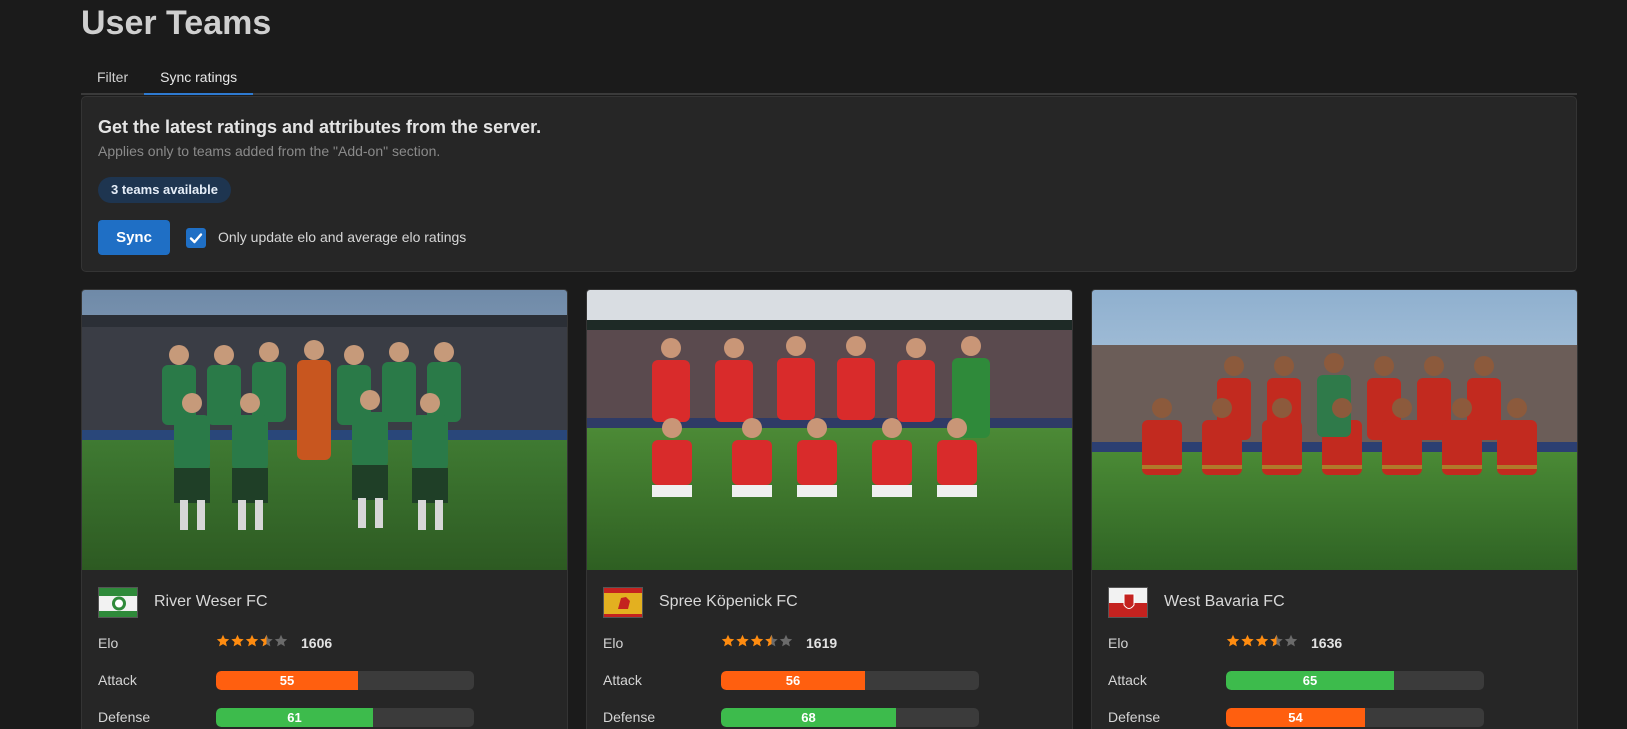 This screenshot has height=729, width=1627. Describe the element at coordinates (176, 23) in the screenshot. I see `page-title: User Teams` at that location.